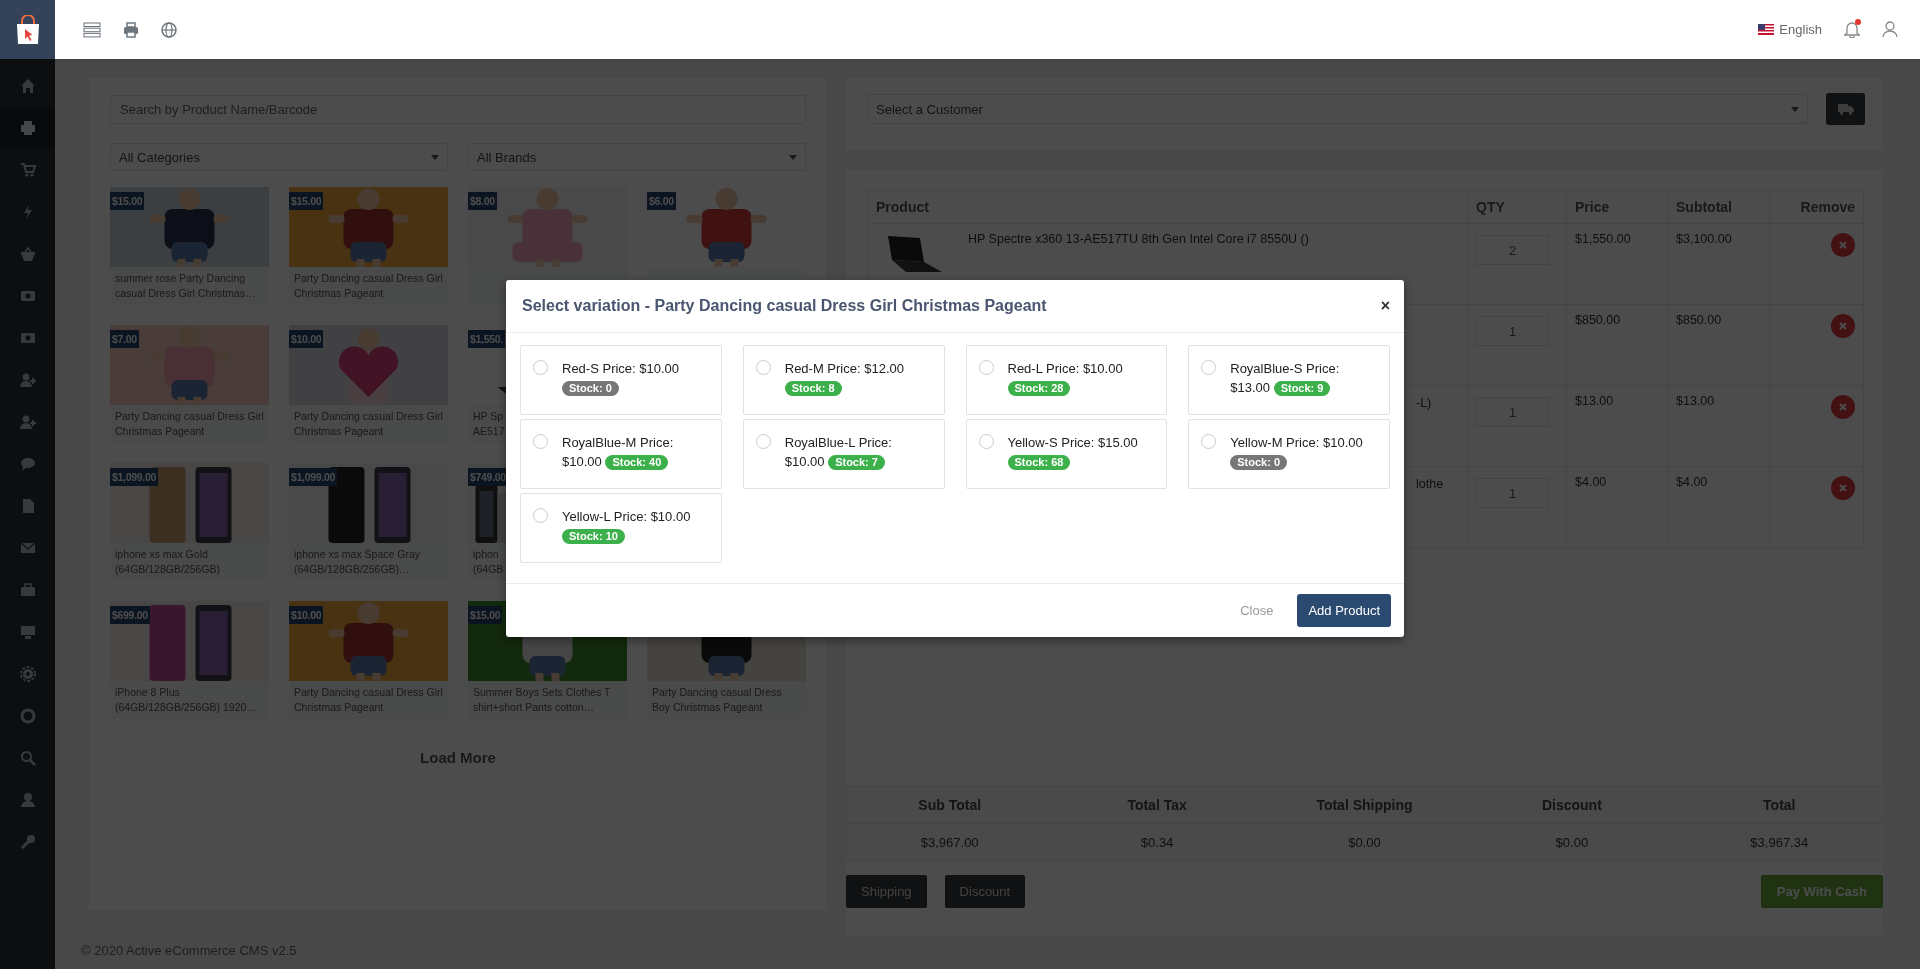 This screenshot has height=969, width=1920. Describe the element at coordinates (1073, 453) in the screenshot. I see `variation-label: Yellow-S Price: $15.00 Stock: 68` at that location.